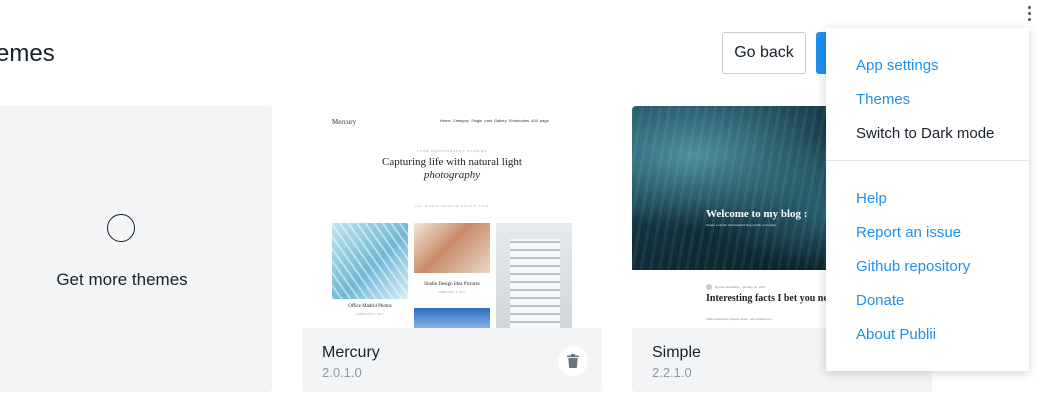 The width and height of the screenshot is (1049, 409). Describe the element at coordinates (1029, 13) in the screenshot. I see `more-vertical-icon` at that location.